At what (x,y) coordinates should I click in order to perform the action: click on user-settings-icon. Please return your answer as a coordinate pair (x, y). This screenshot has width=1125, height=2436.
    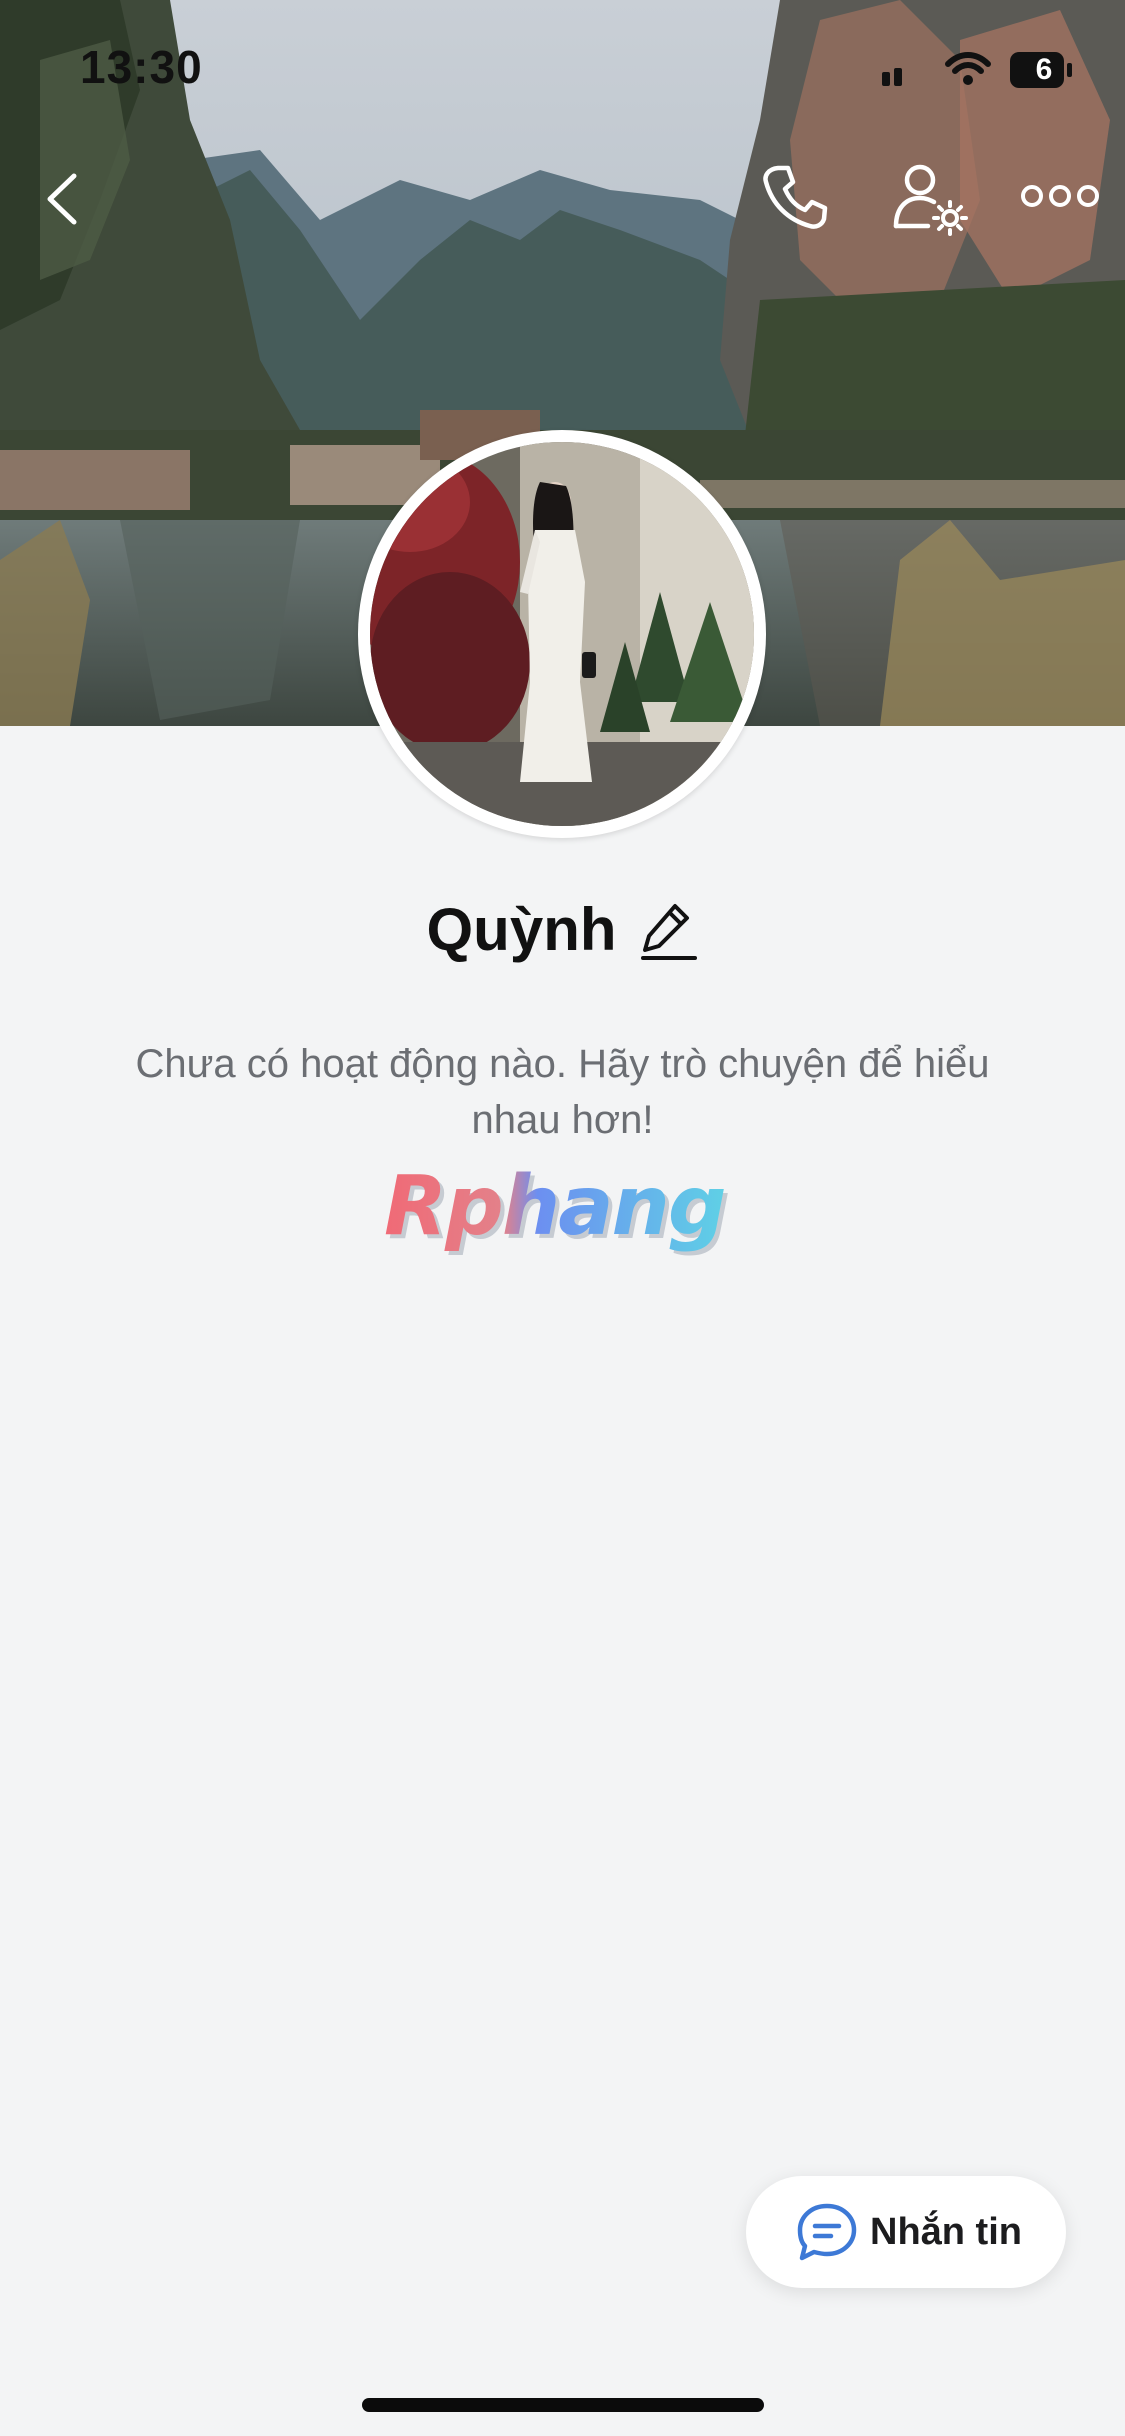
    Looking at the image, I should click on (930, 200).